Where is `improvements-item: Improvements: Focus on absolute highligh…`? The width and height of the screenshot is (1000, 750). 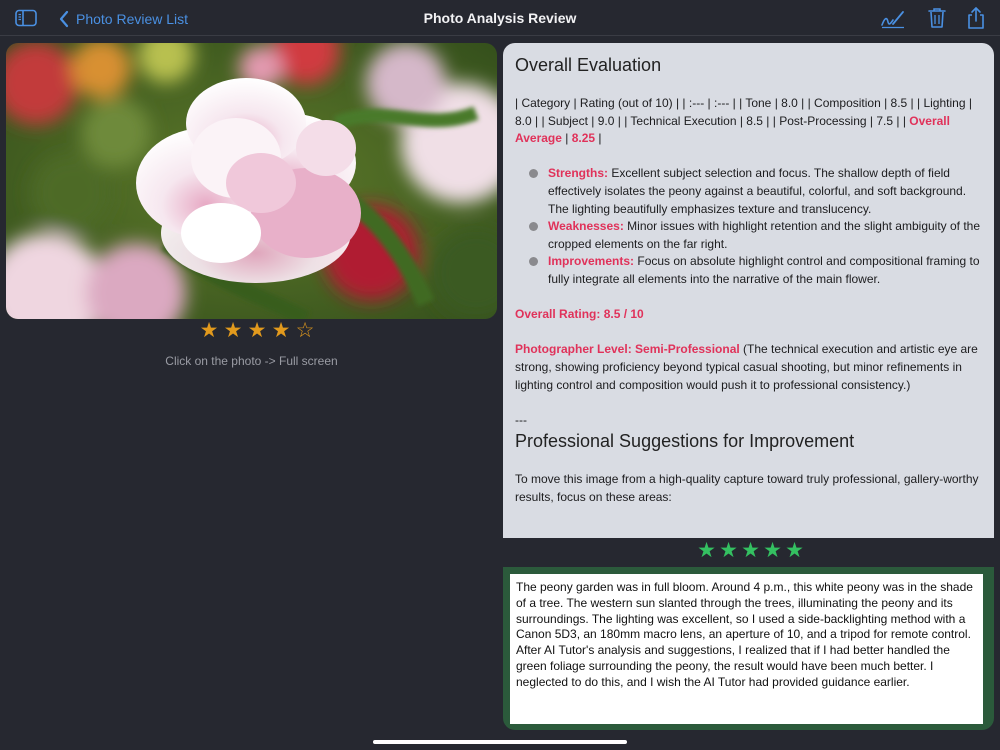
improvements-item: Improvements: Focus on absolute highligh… is located at coordinates (748, 270).